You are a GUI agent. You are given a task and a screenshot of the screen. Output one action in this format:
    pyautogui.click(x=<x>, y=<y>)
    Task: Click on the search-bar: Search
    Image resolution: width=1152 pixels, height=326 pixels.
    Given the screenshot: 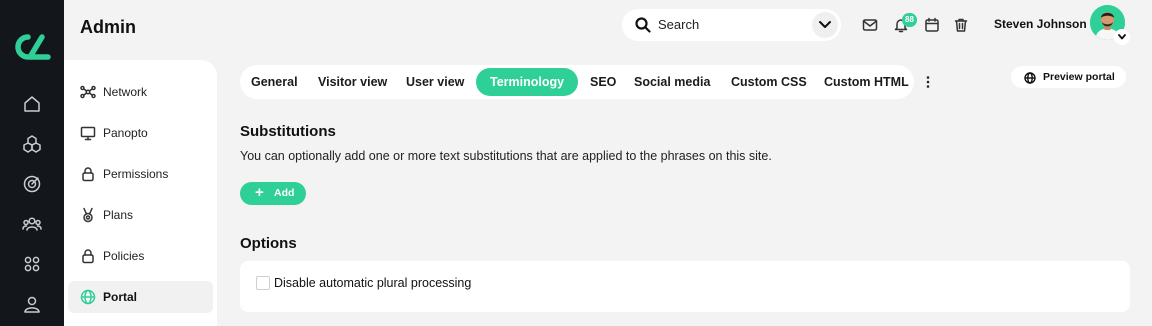 What is the action you would take?
    pyautogui.click(x=731, y=25)
    